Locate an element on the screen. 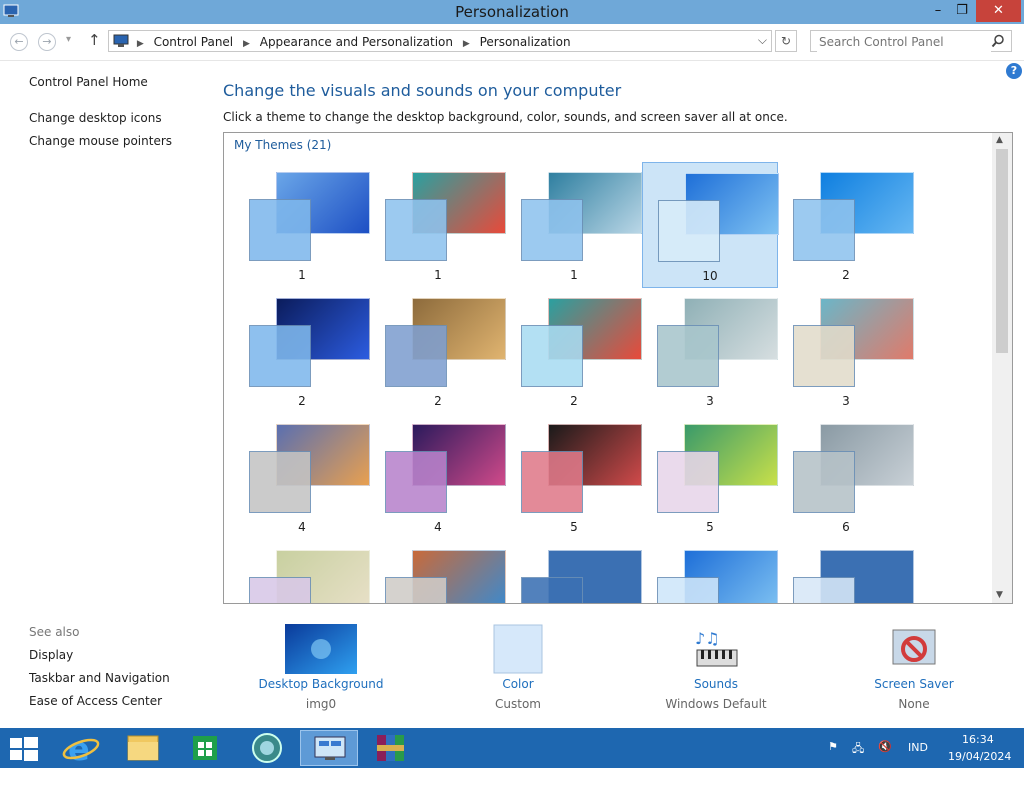 The width and height of the screenshot is (1024, 790). screen-saver-label: Screen Saver is located at coordinates (914, 684).